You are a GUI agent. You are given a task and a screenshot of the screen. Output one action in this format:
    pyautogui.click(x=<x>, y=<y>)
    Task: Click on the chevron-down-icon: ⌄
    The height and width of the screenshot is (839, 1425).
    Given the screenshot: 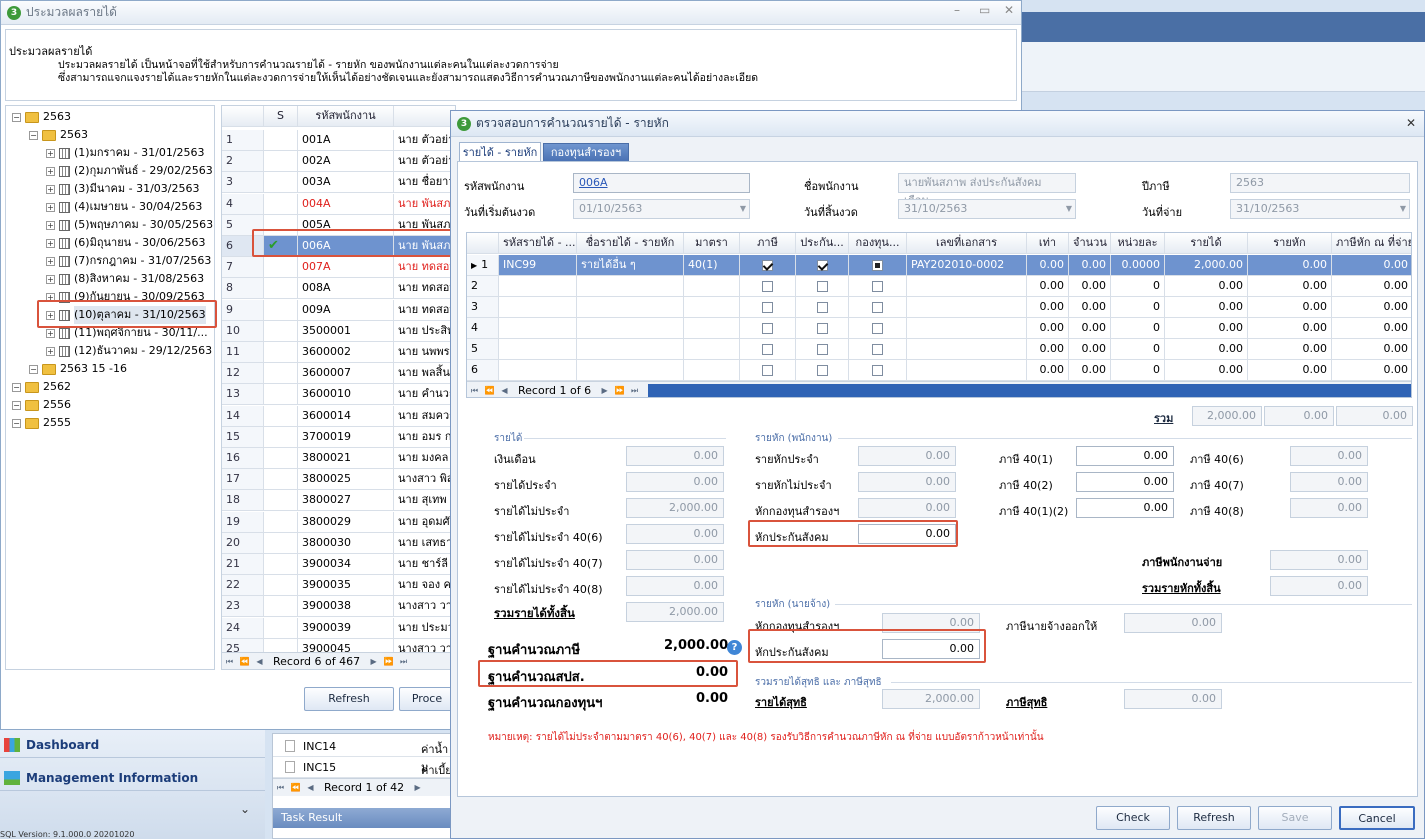 What is the action you would take?
    pyautogui.click(x=245, y=809)
    